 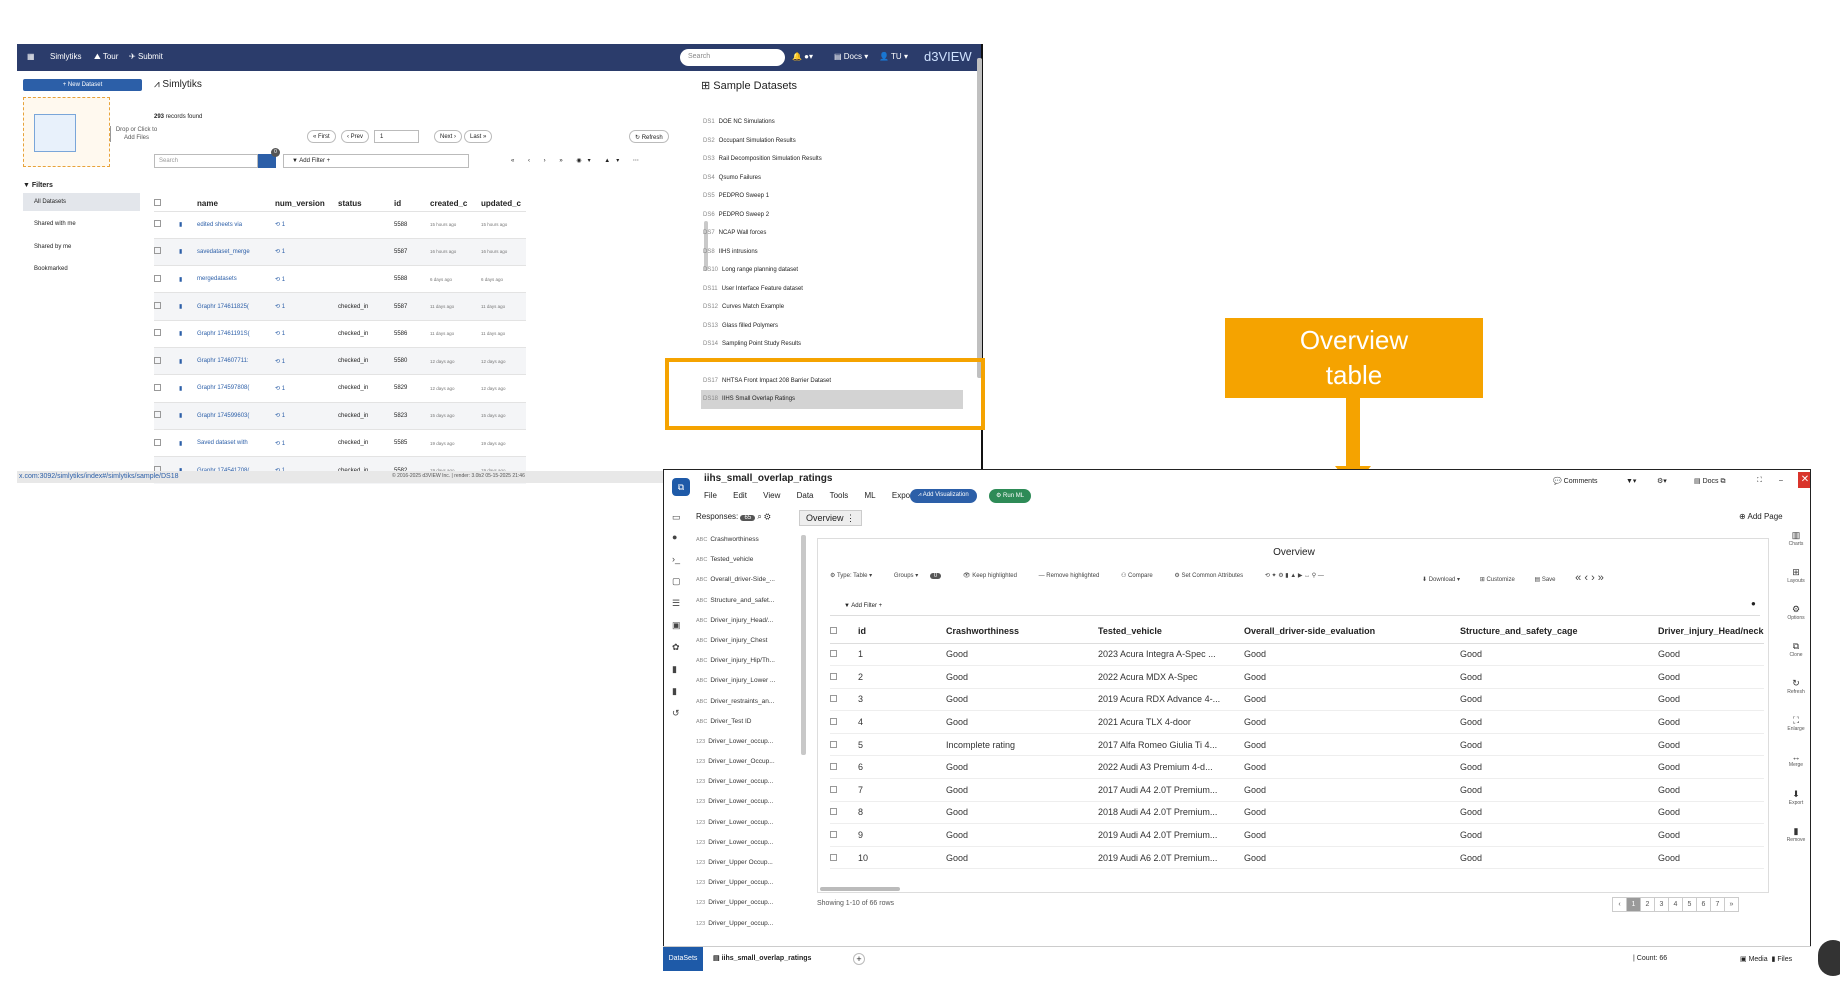 What do you see at coordinates (676, 713) in the screenshot?
I see `history-icon: ↺` at bounding box center [676, 713].